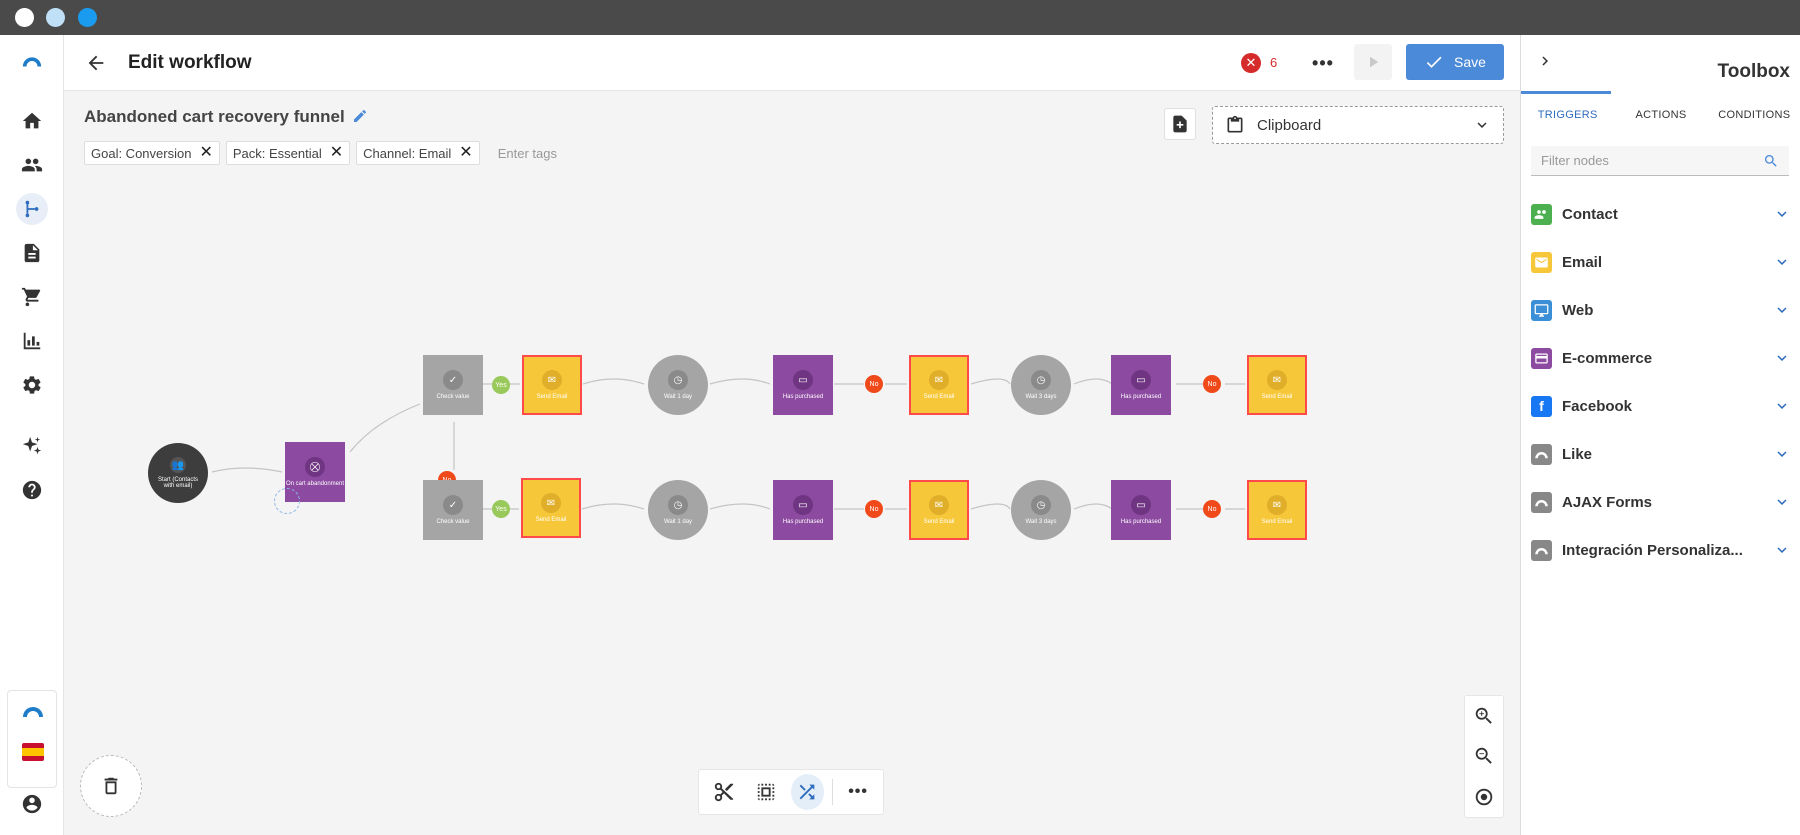 This screenshot has height=835, width=1800. I want to click on select-area-icon, so click(766, 792).